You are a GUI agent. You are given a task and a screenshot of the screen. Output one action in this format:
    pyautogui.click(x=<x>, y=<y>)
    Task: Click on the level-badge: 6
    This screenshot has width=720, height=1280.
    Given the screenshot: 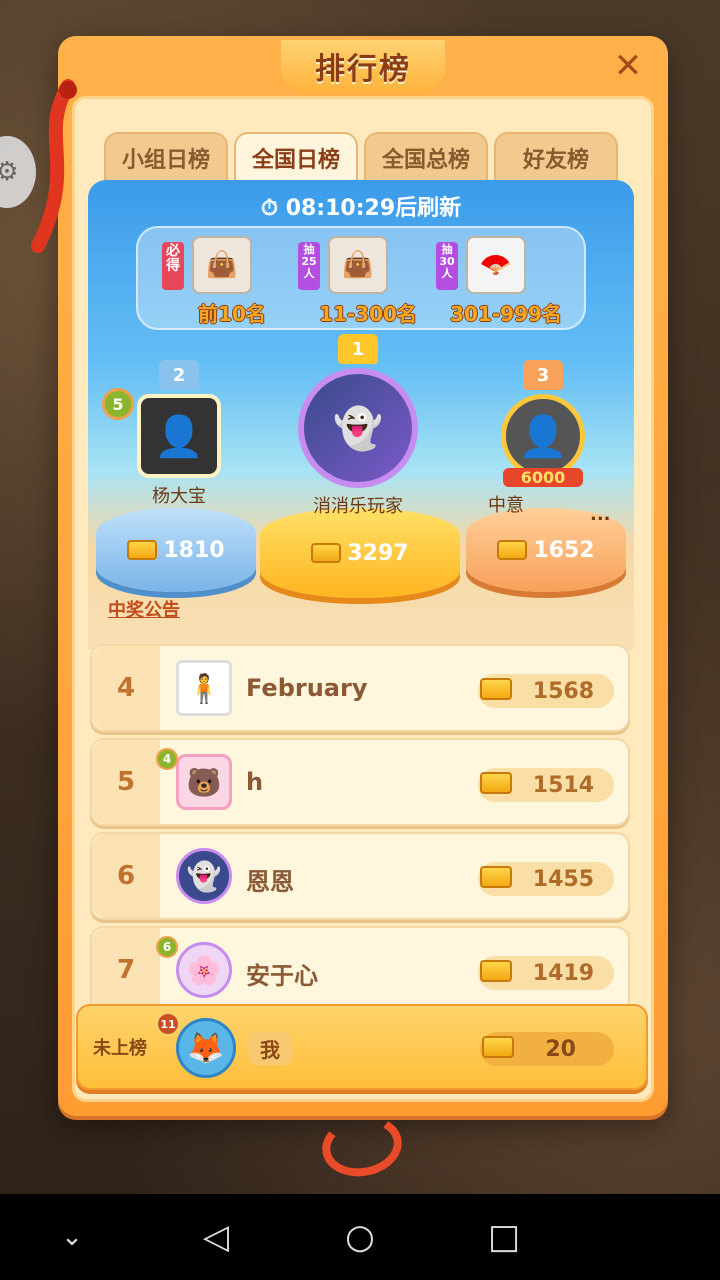 What is the action you would take?
    pyautogui.click(x=167, y=947)
    